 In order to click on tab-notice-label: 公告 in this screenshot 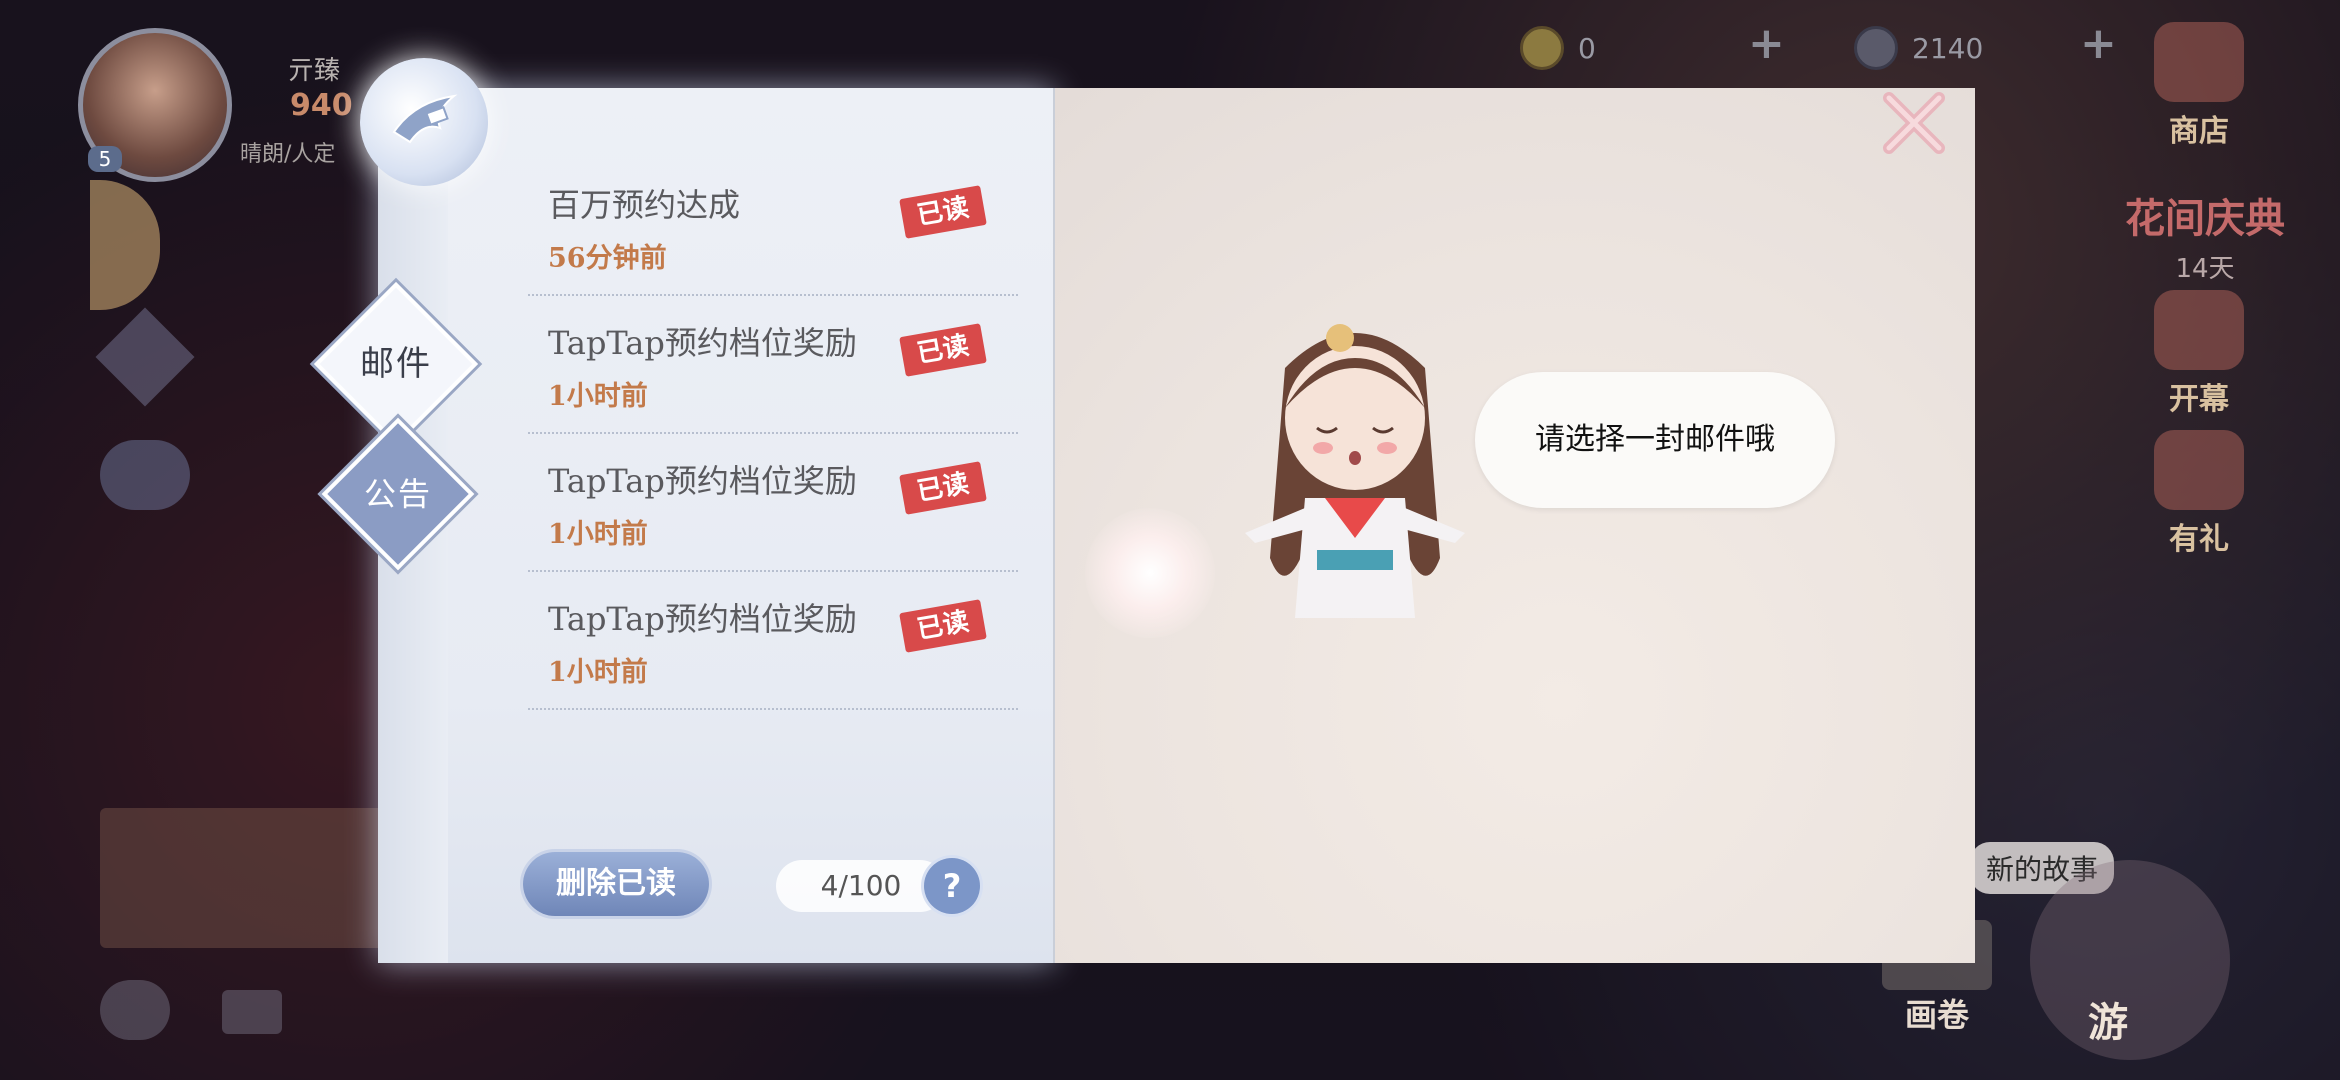, I will do `click(397, 494)`.